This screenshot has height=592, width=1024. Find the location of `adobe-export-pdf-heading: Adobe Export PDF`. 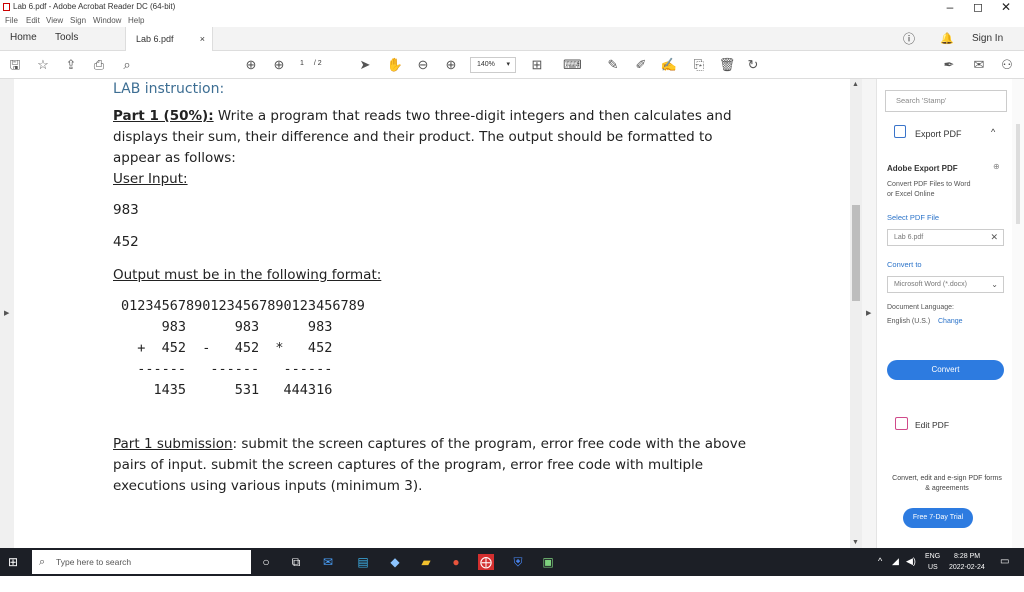

adobe-export-pdf-heading: Adobe Export PDF is located at coordinates (922, 168).